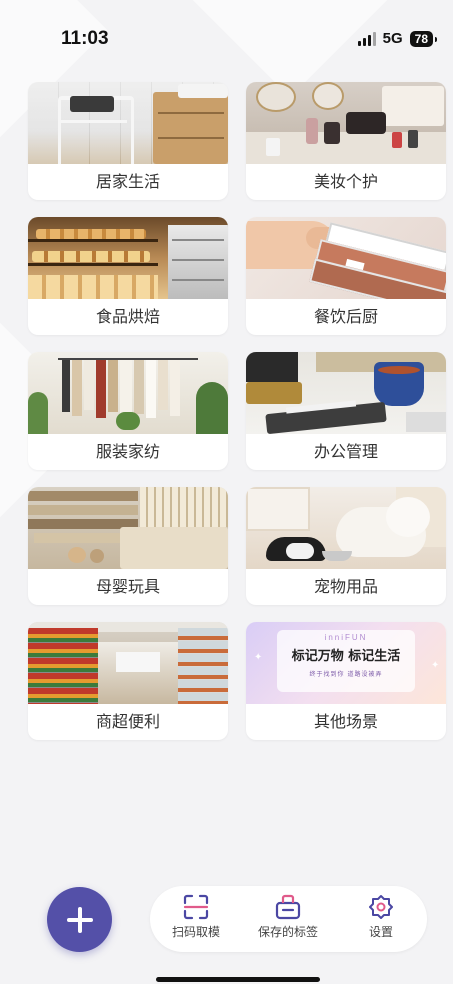  I want to click on category-label: 美妆个护, so click(345, 181).